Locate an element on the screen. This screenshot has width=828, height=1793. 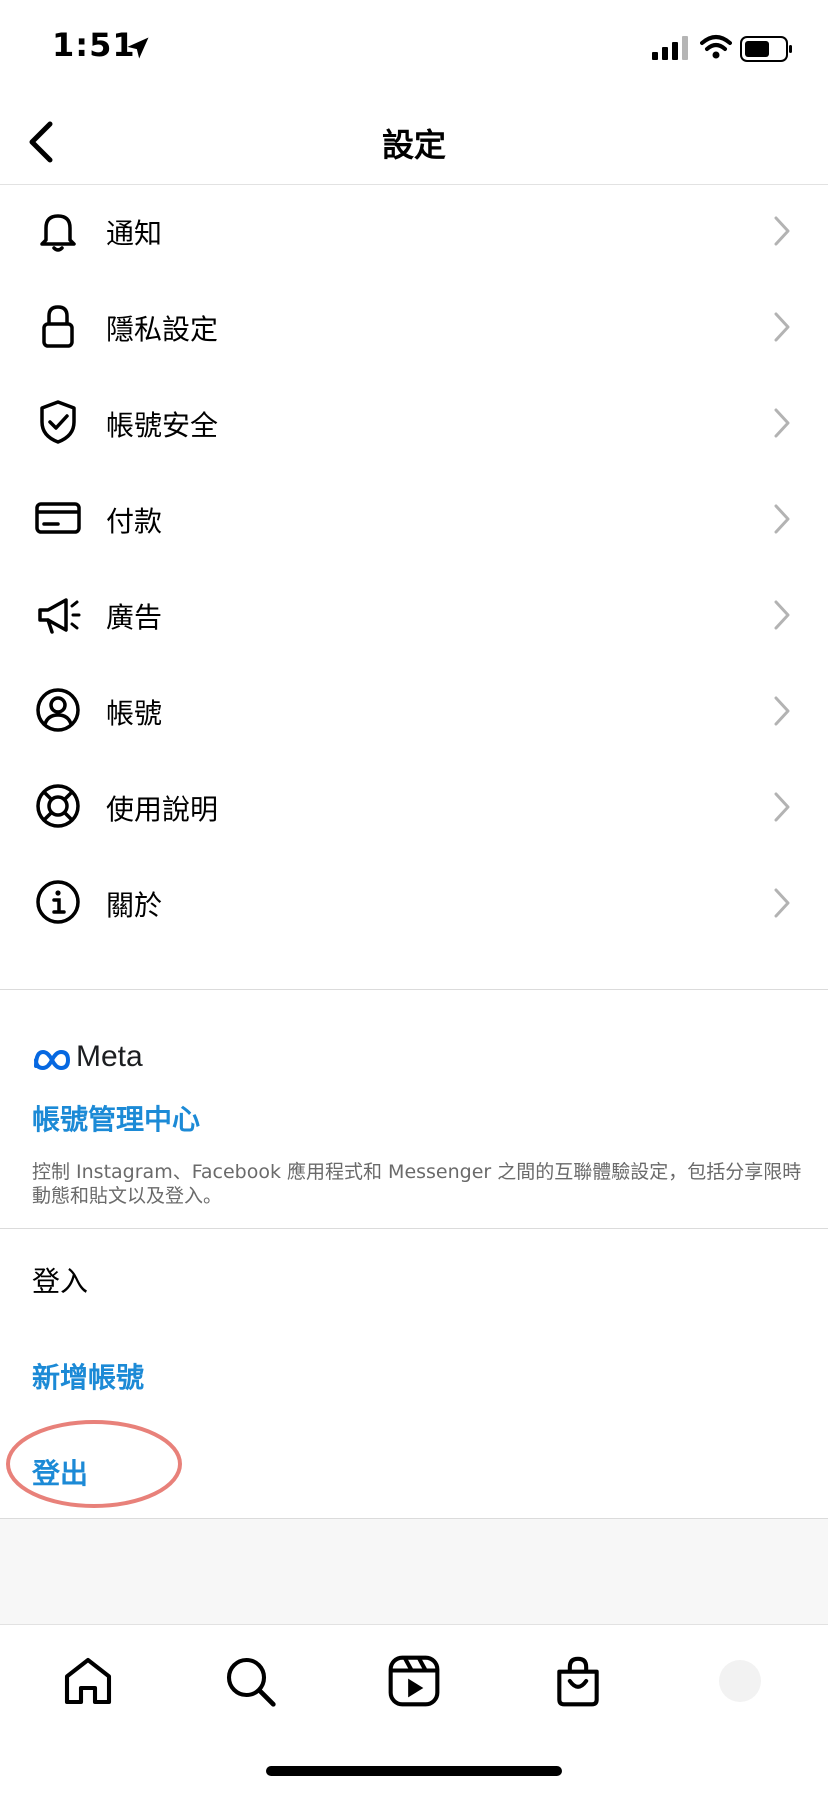
nav-bar: 設定 is located at coordinates (414, 142).